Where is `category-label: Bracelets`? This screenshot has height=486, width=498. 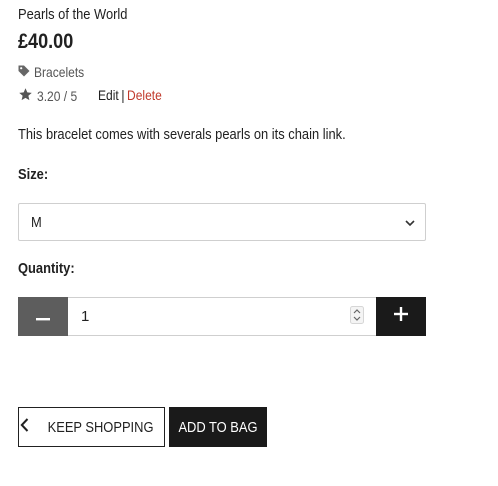
category-label: Bracelets is located at coordinates (59, 72).